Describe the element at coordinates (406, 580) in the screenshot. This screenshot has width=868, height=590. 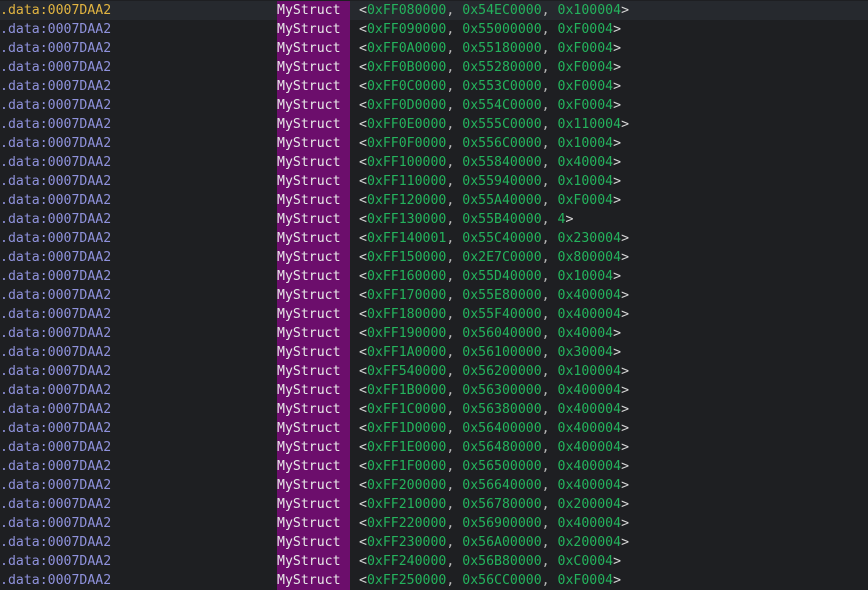
I see `struct-field-value: 0xFF250000` at that location.